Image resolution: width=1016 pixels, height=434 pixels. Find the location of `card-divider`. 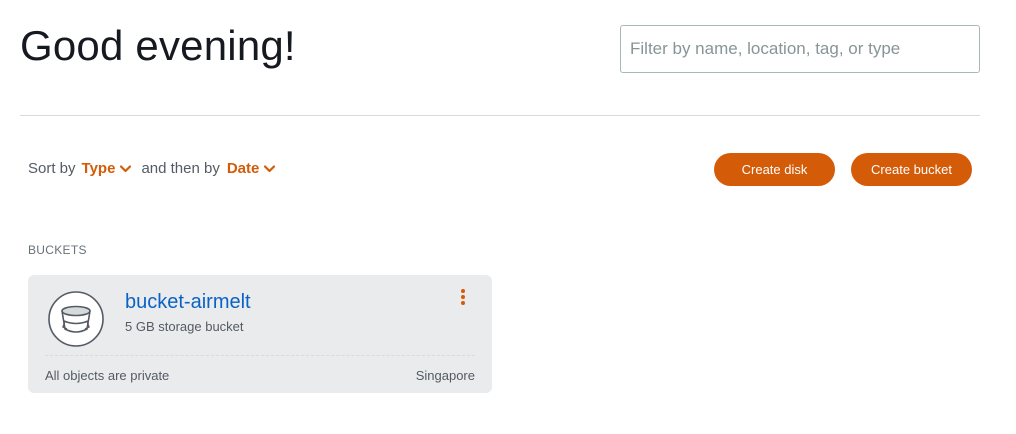

card-divider is located at coordinates (260, 355).